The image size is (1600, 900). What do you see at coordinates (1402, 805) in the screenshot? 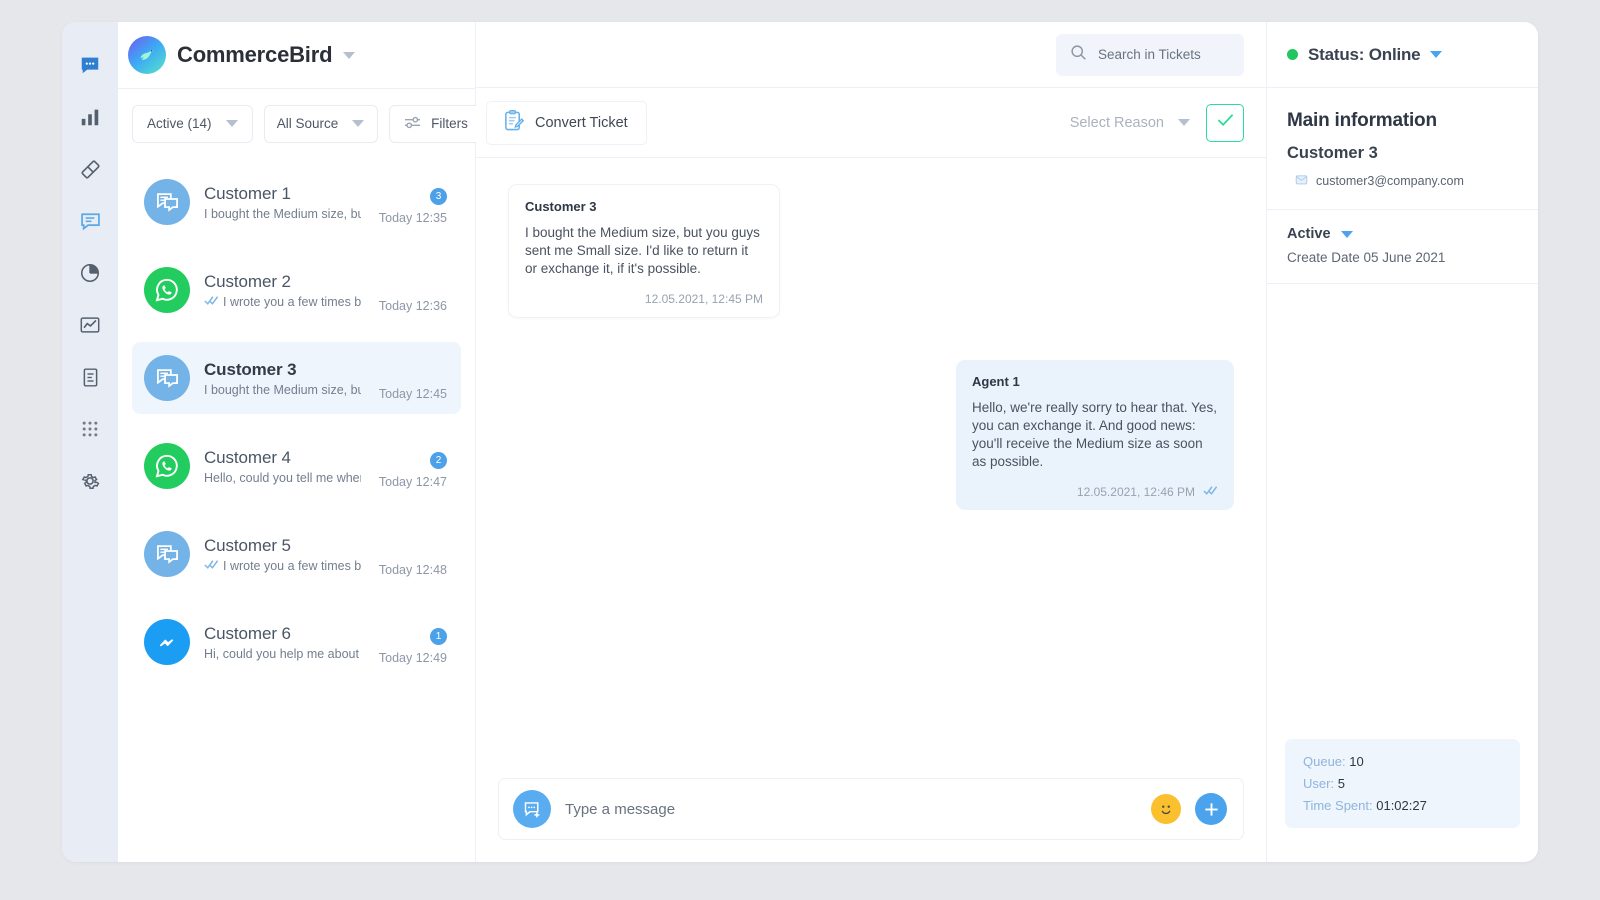
I see `time-spent-stat: Time Spent: 01:02:27` at bounding box center [1402, 805].